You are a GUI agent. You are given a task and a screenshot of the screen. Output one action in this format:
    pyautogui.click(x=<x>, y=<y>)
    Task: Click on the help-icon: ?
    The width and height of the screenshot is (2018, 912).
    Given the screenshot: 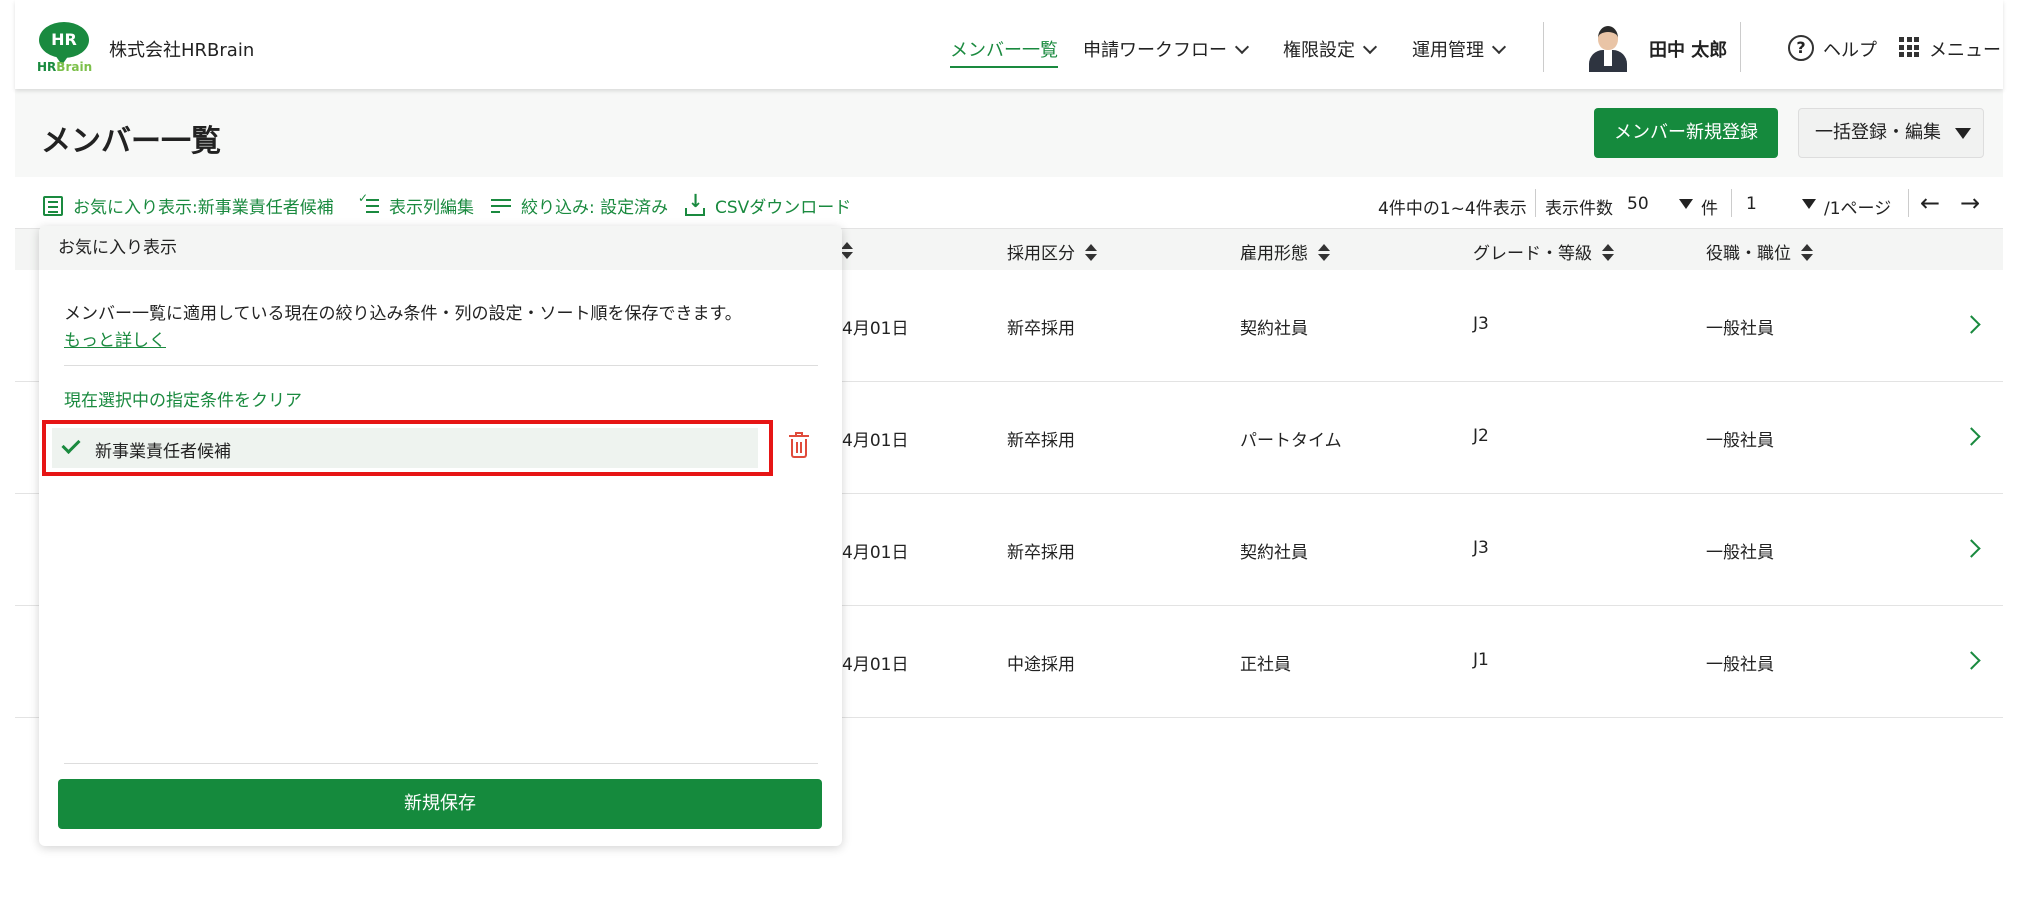 What is the action you would take?
    pyautogui.click(x=1801, y=48)
    